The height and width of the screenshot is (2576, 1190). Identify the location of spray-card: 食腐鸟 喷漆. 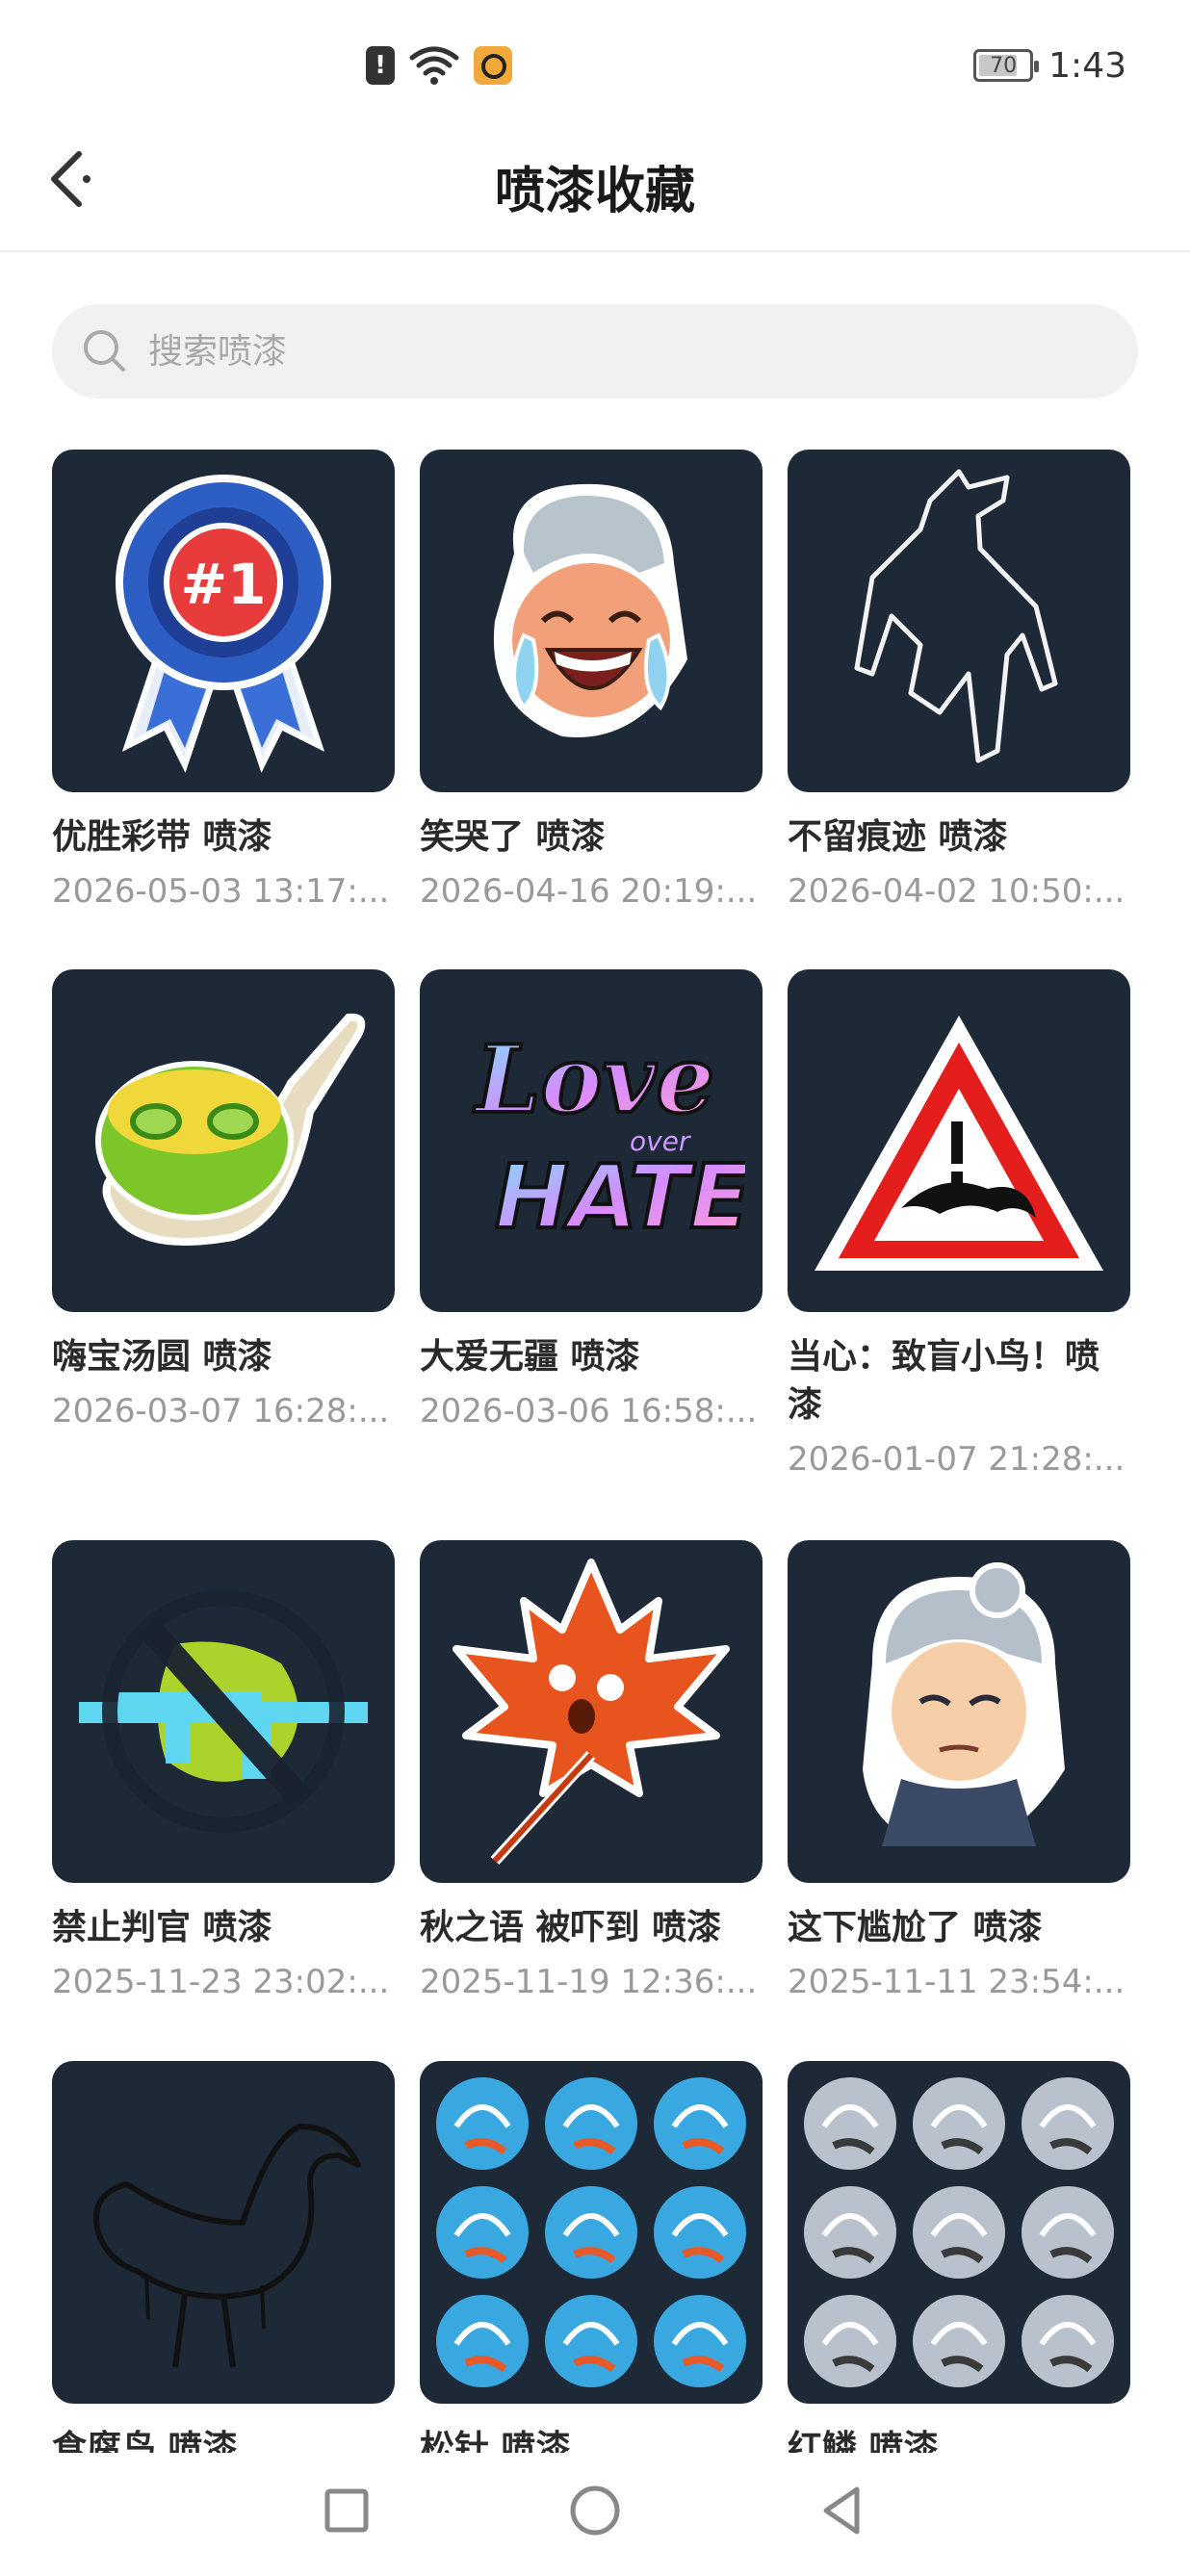
(224, 2265).